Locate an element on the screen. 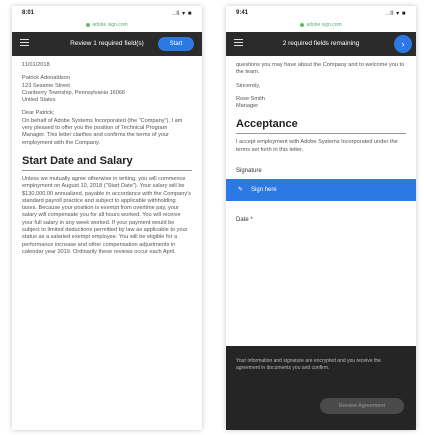  toolbar-title: 2 required fields remaining is located at coordinates (321, 43).